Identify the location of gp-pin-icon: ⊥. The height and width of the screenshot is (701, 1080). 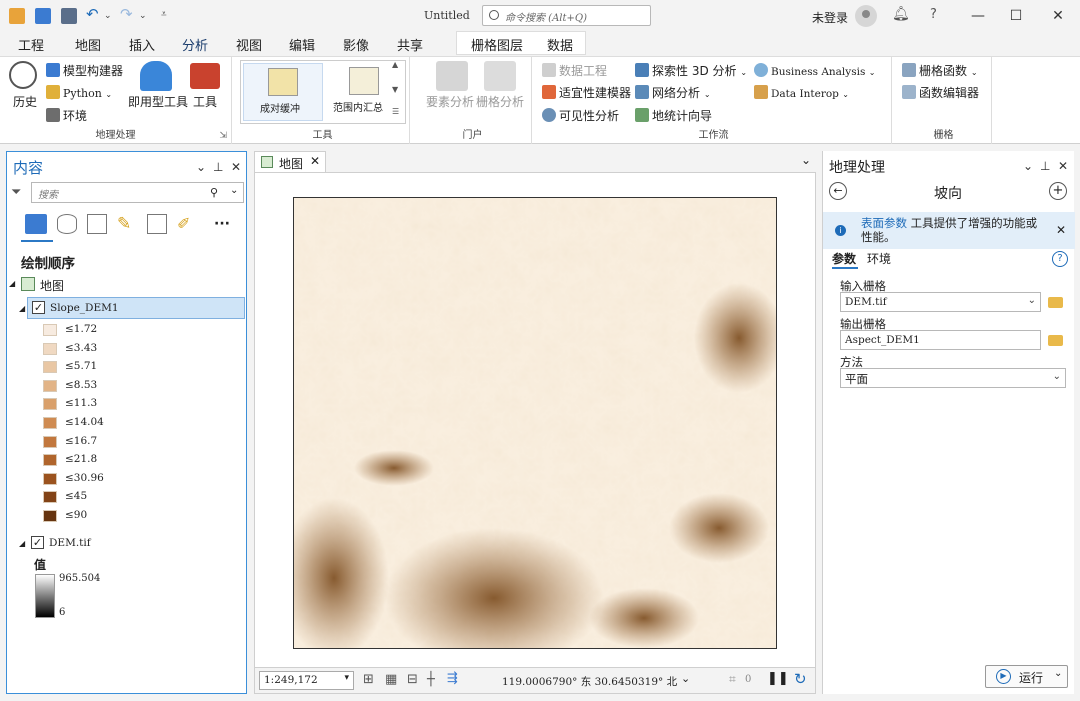
(1045, 166).